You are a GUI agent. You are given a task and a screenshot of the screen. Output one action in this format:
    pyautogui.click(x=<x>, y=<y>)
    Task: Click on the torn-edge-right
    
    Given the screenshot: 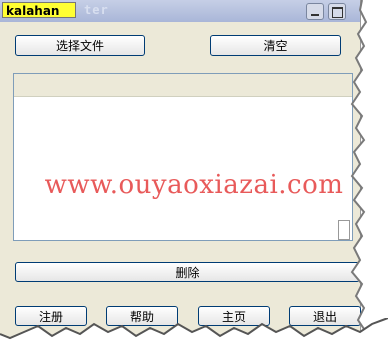 What is the action you would take?
    pyautogui.click(x=369, y=180)
    